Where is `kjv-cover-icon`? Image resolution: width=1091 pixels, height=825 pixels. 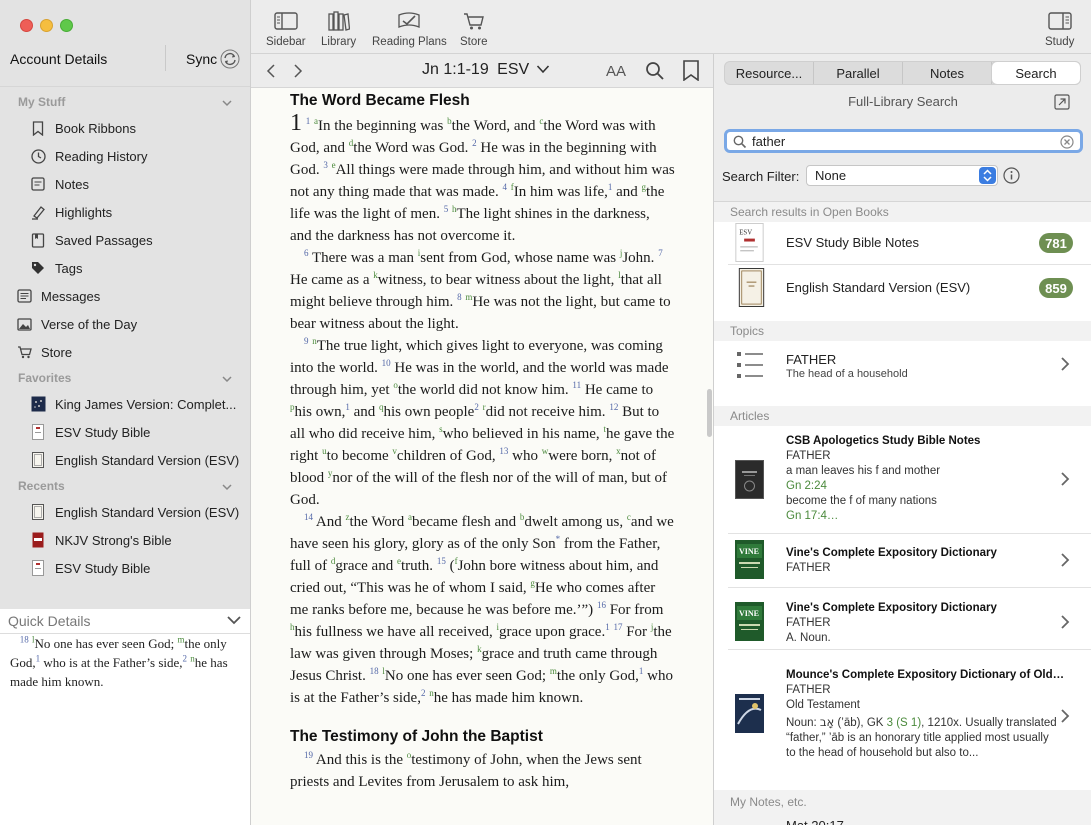
kjv-cover-icon is located at coordinates (38, 404).